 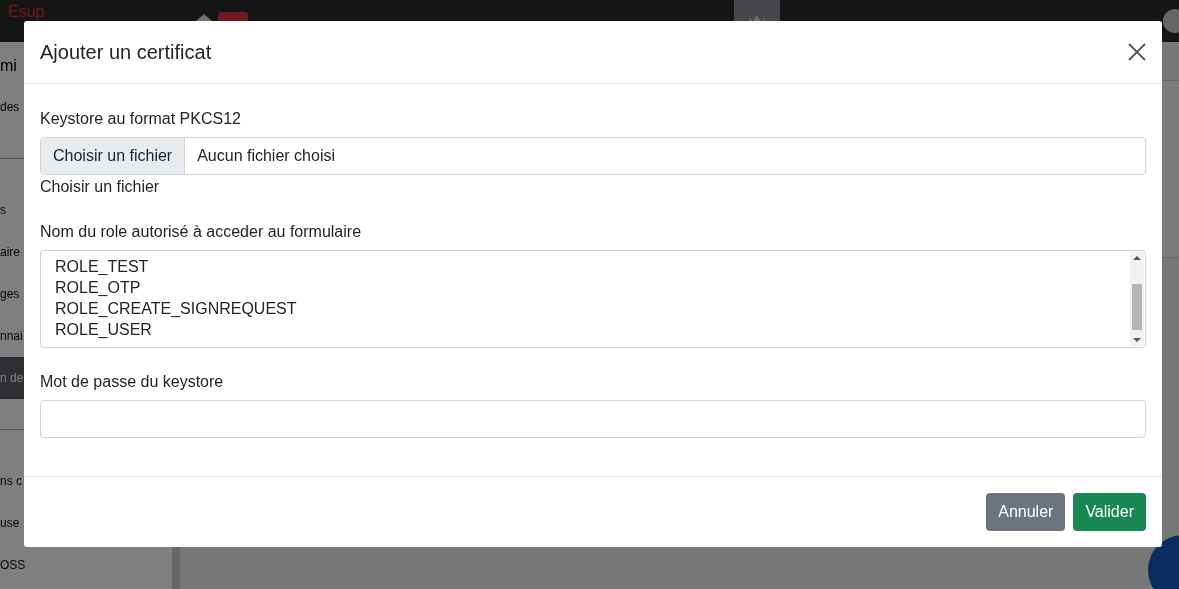 I want to click on close-icon, so click(x=1137, y=52).